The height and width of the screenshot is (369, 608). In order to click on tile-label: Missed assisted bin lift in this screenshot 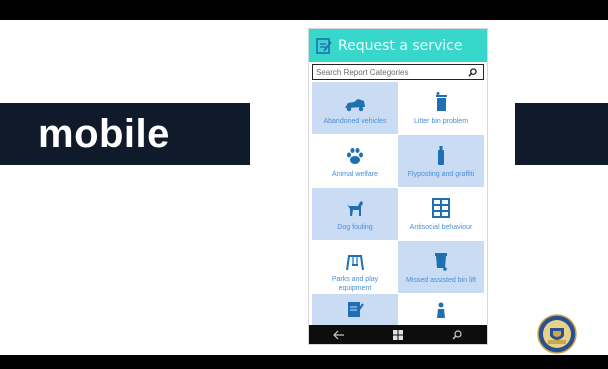, I will do `click(441, 280)`.